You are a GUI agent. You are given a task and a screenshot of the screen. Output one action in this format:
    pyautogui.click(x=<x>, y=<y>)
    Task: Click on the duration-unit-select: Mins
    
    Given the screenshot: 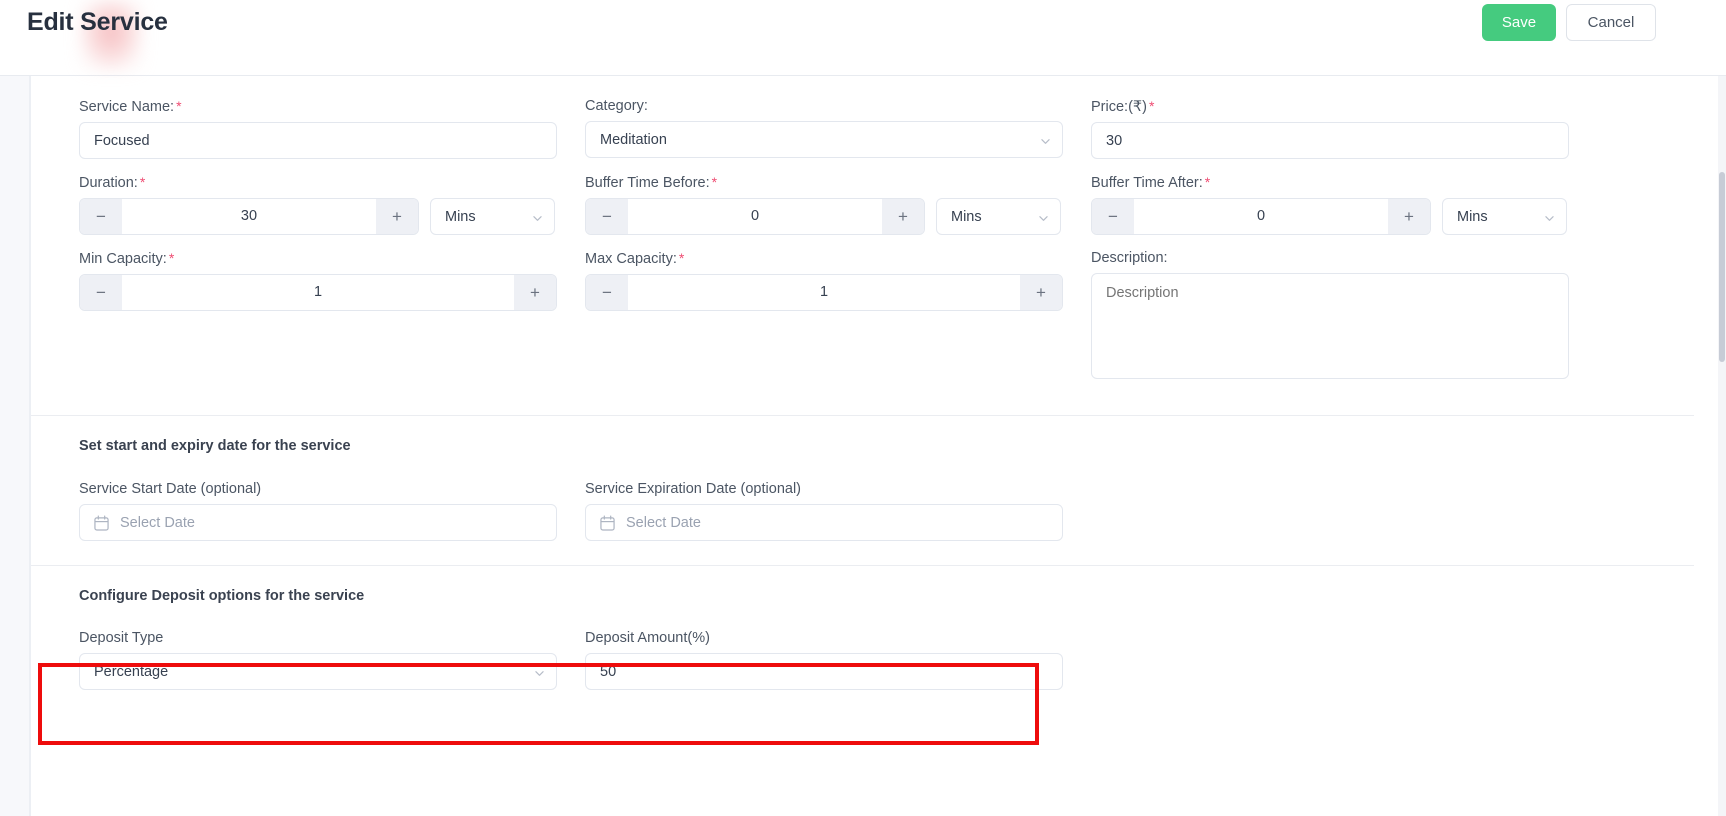 What is the action you would take?
    pyautogui.click(x=492, y=216)
    